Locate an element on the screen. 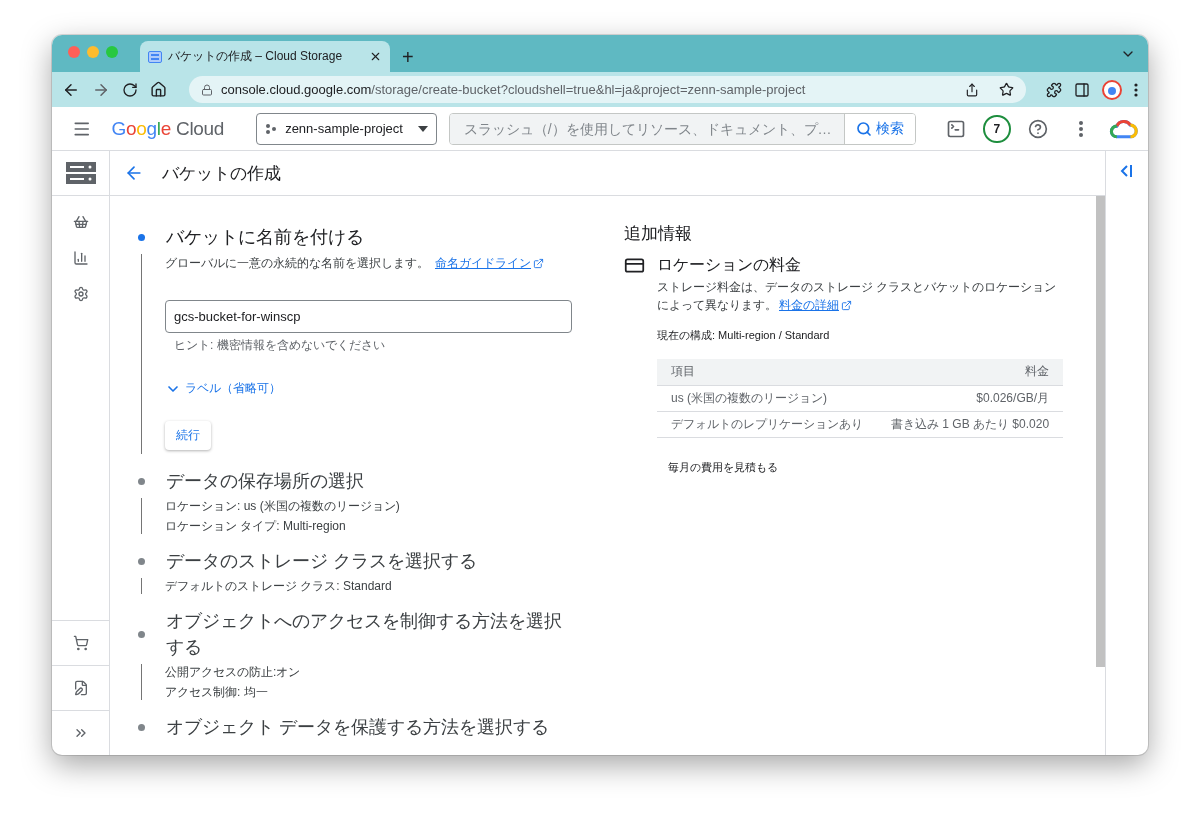 This screenshot has height=823, width=1200. share-icon is located at coordinates (972, 89).